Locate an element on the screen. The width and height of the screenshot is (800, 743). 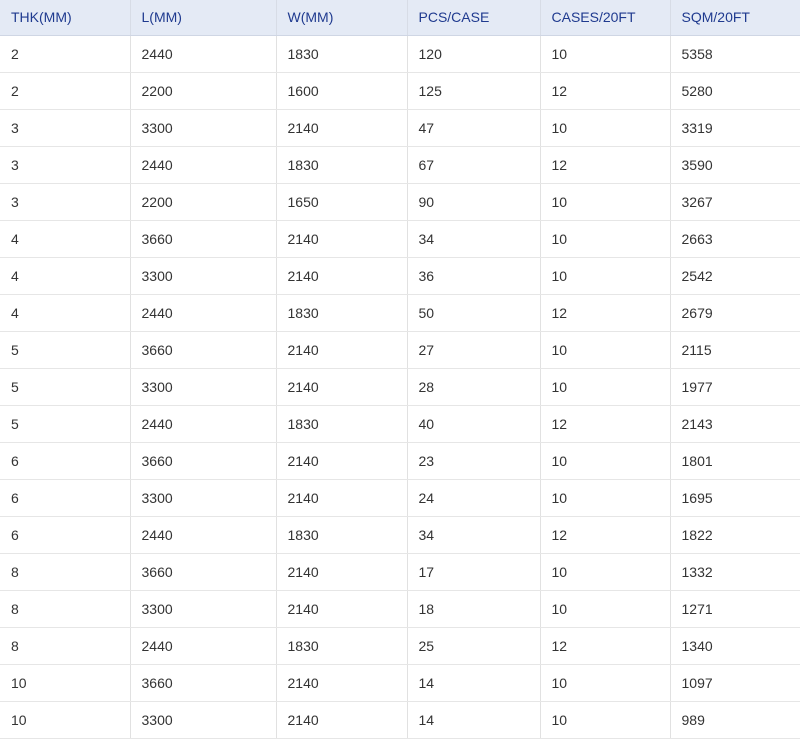
table-row: 2 2200 1600 125 12 5280 is located at coordinates (400, 91).